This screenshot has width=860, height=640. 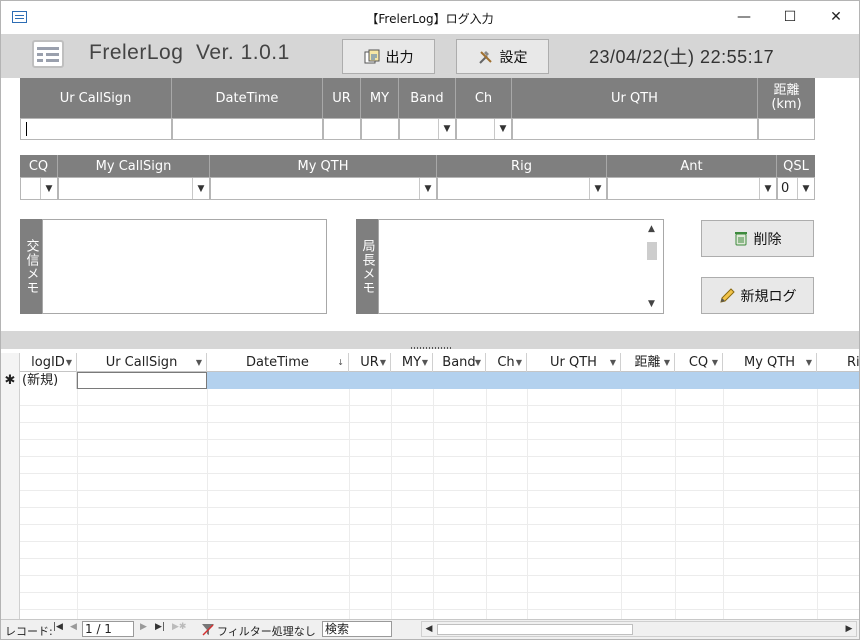 I want to click on header-my-callsign: My CallSign, so click(x=134, y=166).